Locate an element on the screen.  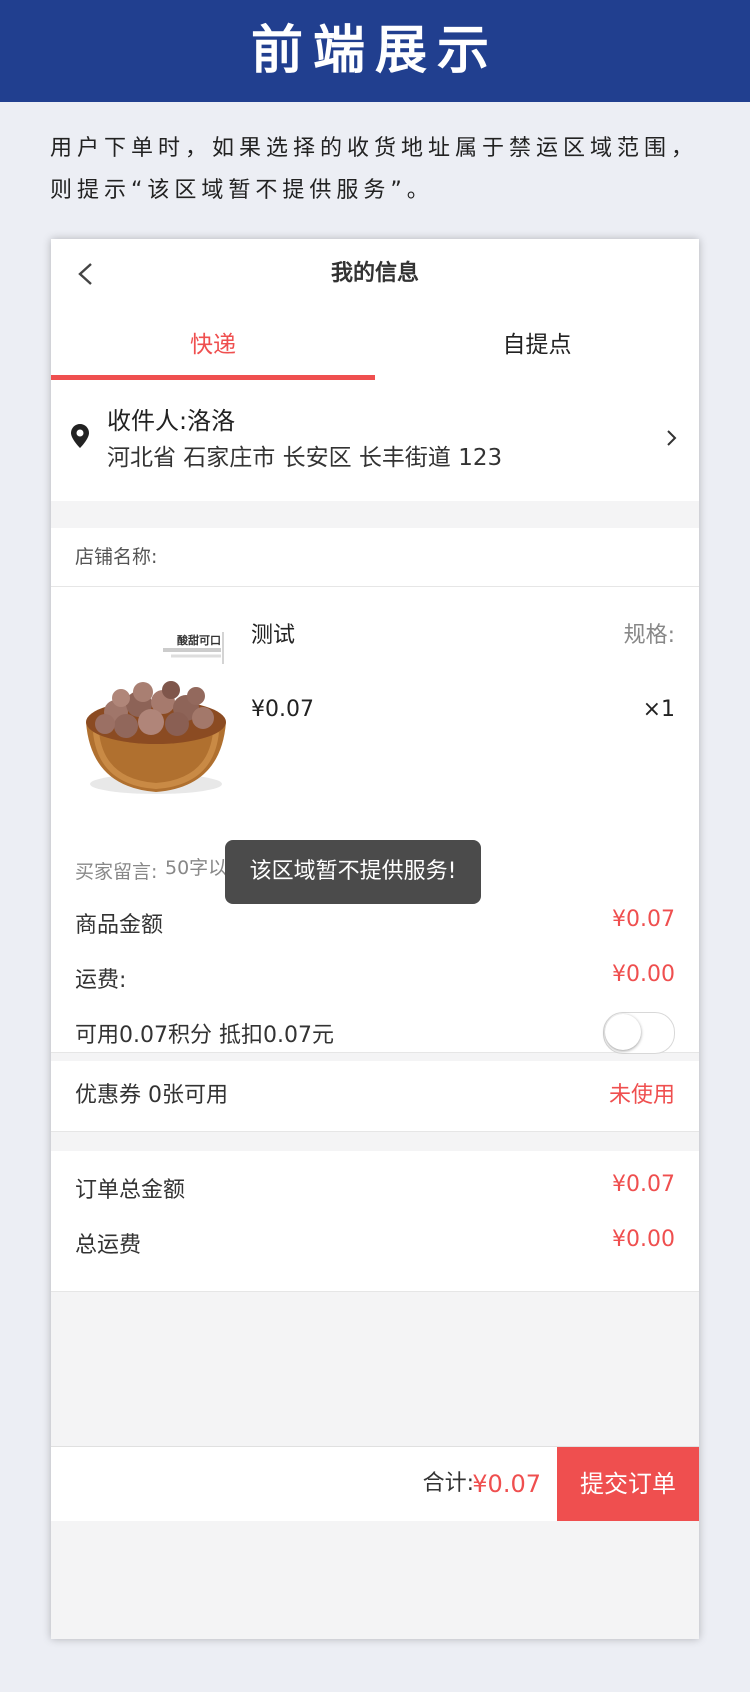
location-pin-icon is located at coordinates (80, 436).